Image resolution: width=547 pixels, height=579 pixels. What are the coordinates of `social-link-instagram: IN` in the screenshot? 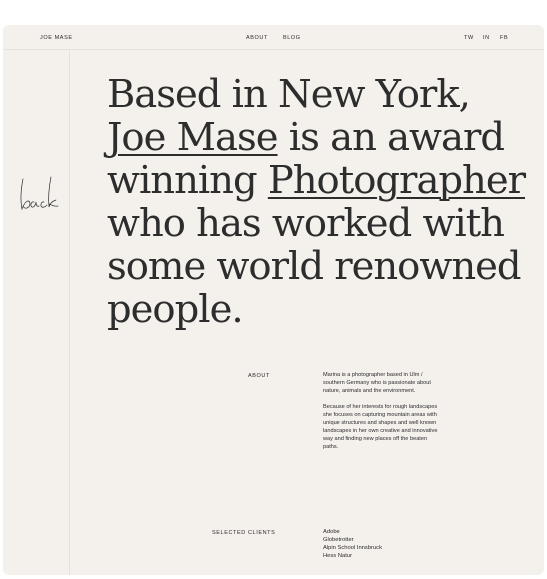 It's located at (486, 38).